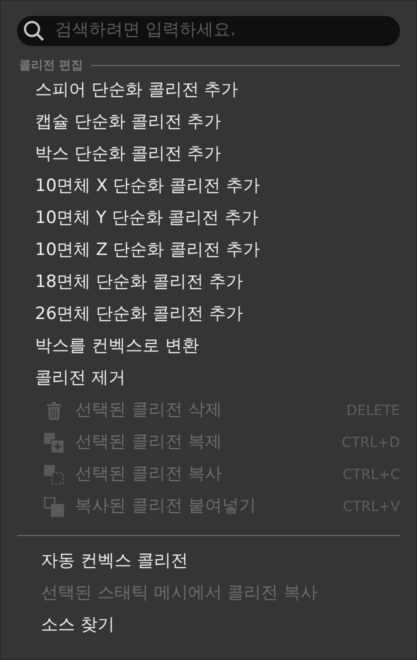 This screenshot has width=417, height=660. Describe the element at coordinates (51, 65) in the screenshot. I see `section-title: 콜리전 편집` at that location.